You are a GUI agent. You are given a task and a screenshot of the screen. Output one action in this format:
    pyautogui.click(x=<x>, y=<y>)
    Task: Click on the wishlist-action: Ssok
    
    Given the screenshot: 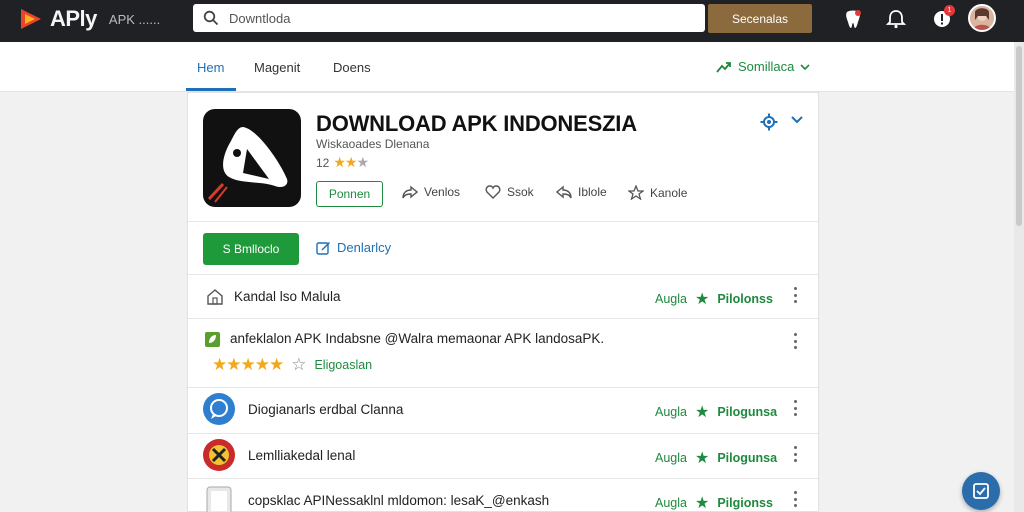 What is the action you would take?
    pyautogui.click(x=509, y=192)
    